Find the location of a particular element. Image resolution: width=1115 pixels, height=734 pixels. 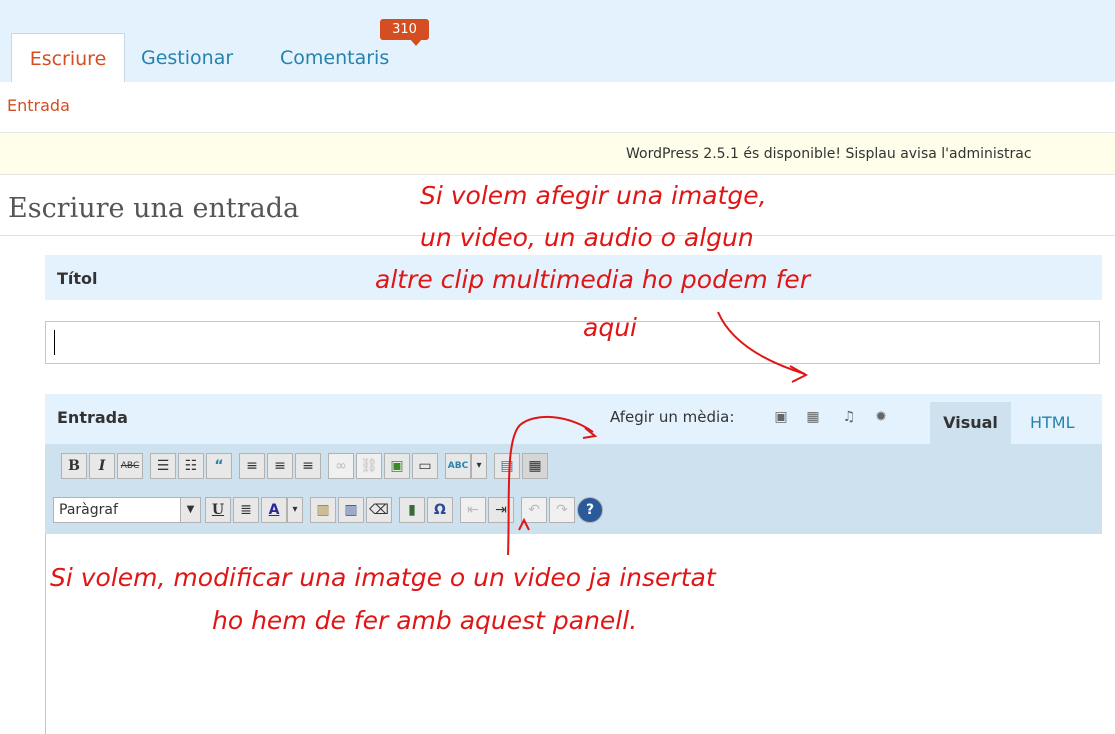

remove-format-button: ⌫ is located at coordinates (379, 510).